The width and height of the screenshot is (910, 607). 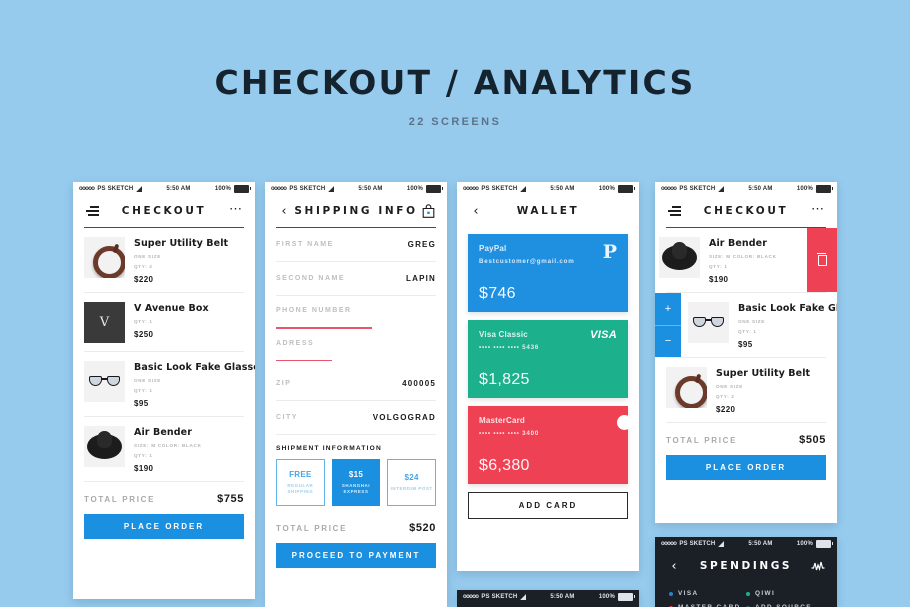 I want to click on item-name: Super Utility Belt, so click(x=181, y=243).